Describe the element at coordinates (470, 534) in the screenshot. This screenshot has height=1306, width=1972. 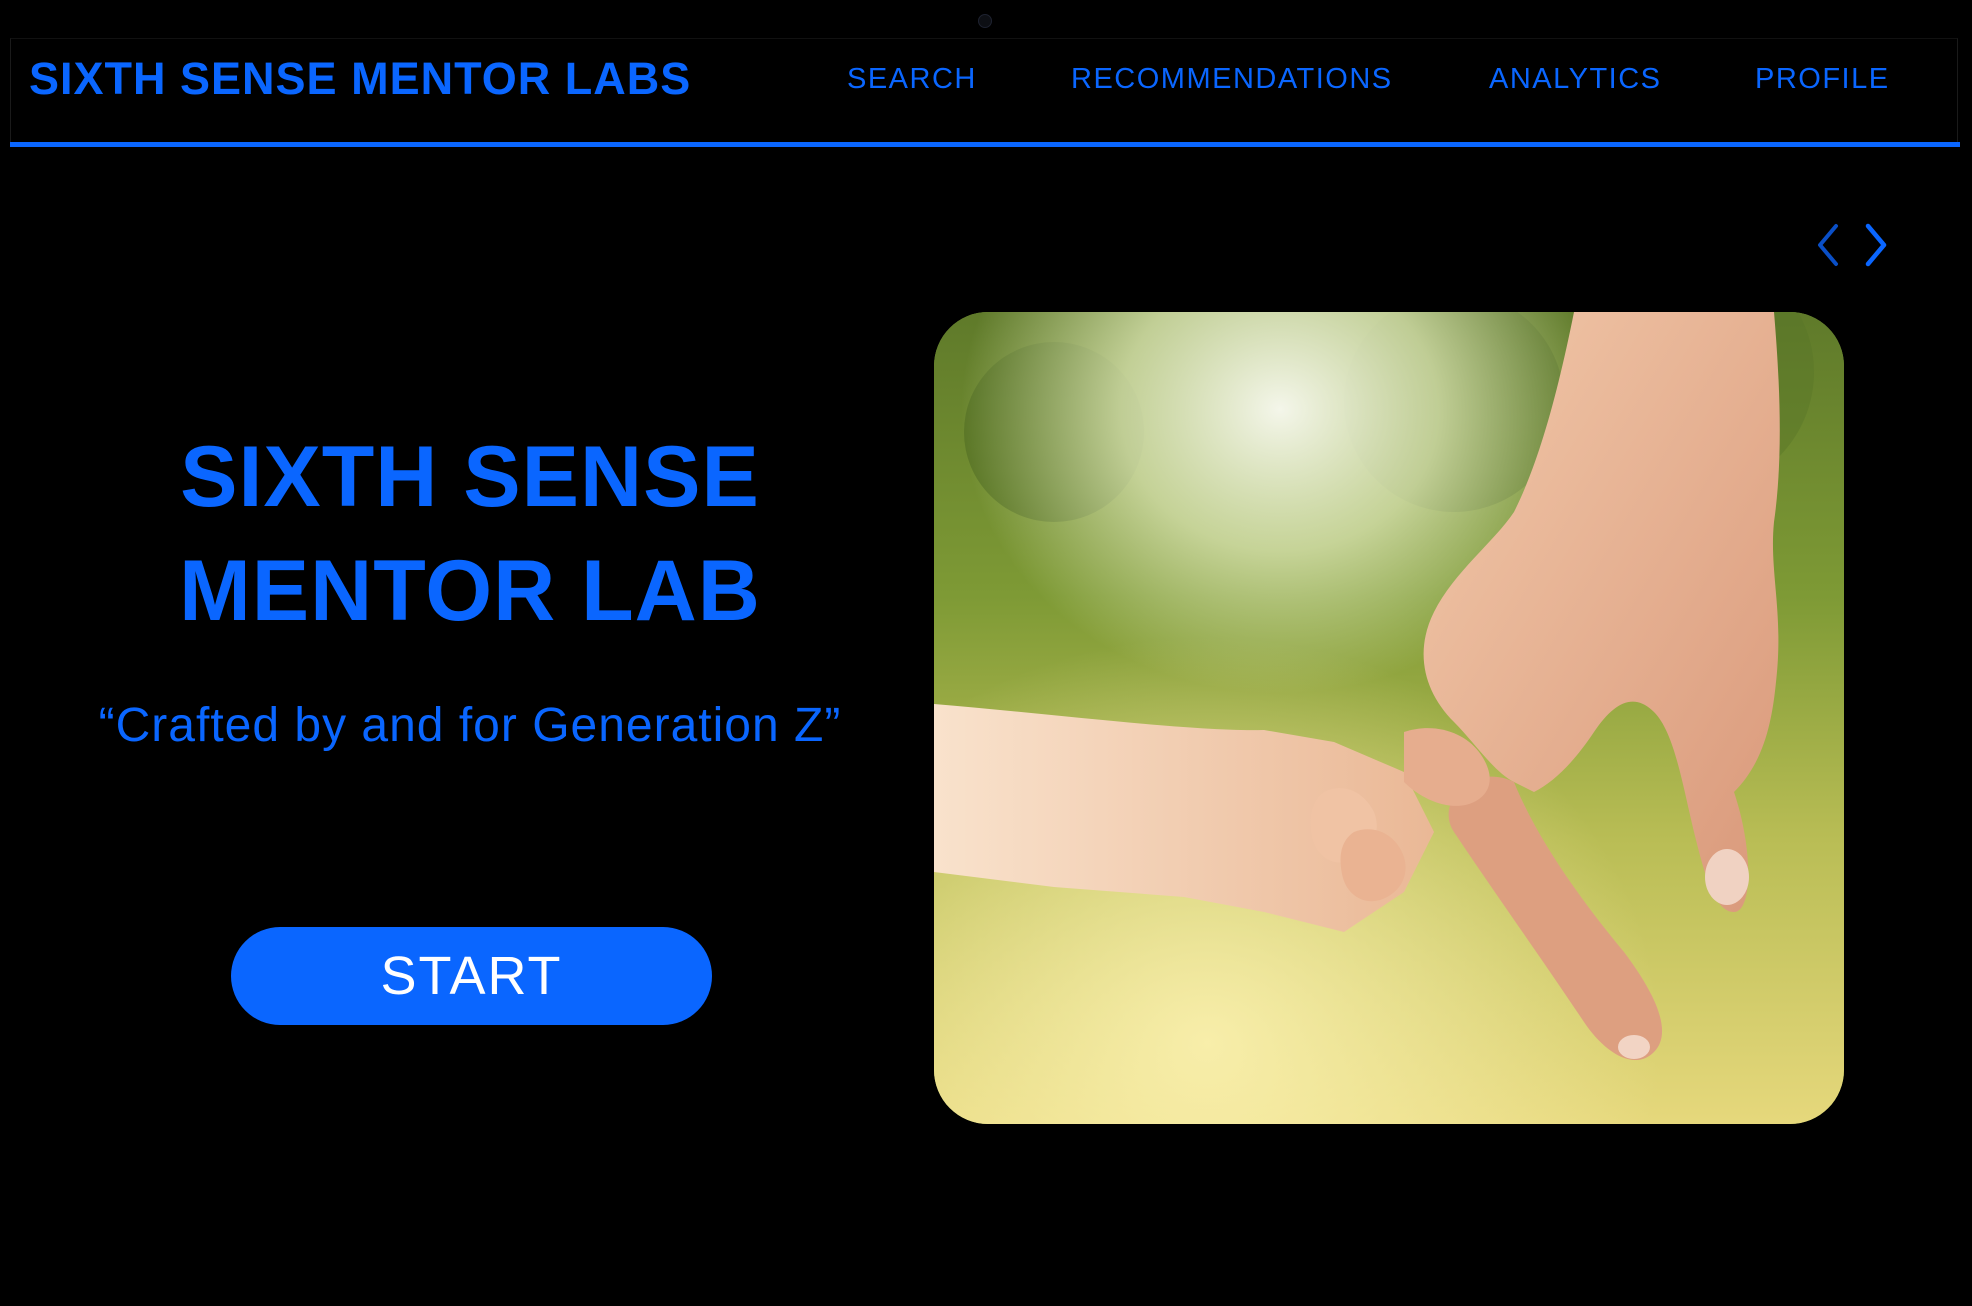
I see `hero-title: SIXTH SENSE MENTOR LAB` at that location.